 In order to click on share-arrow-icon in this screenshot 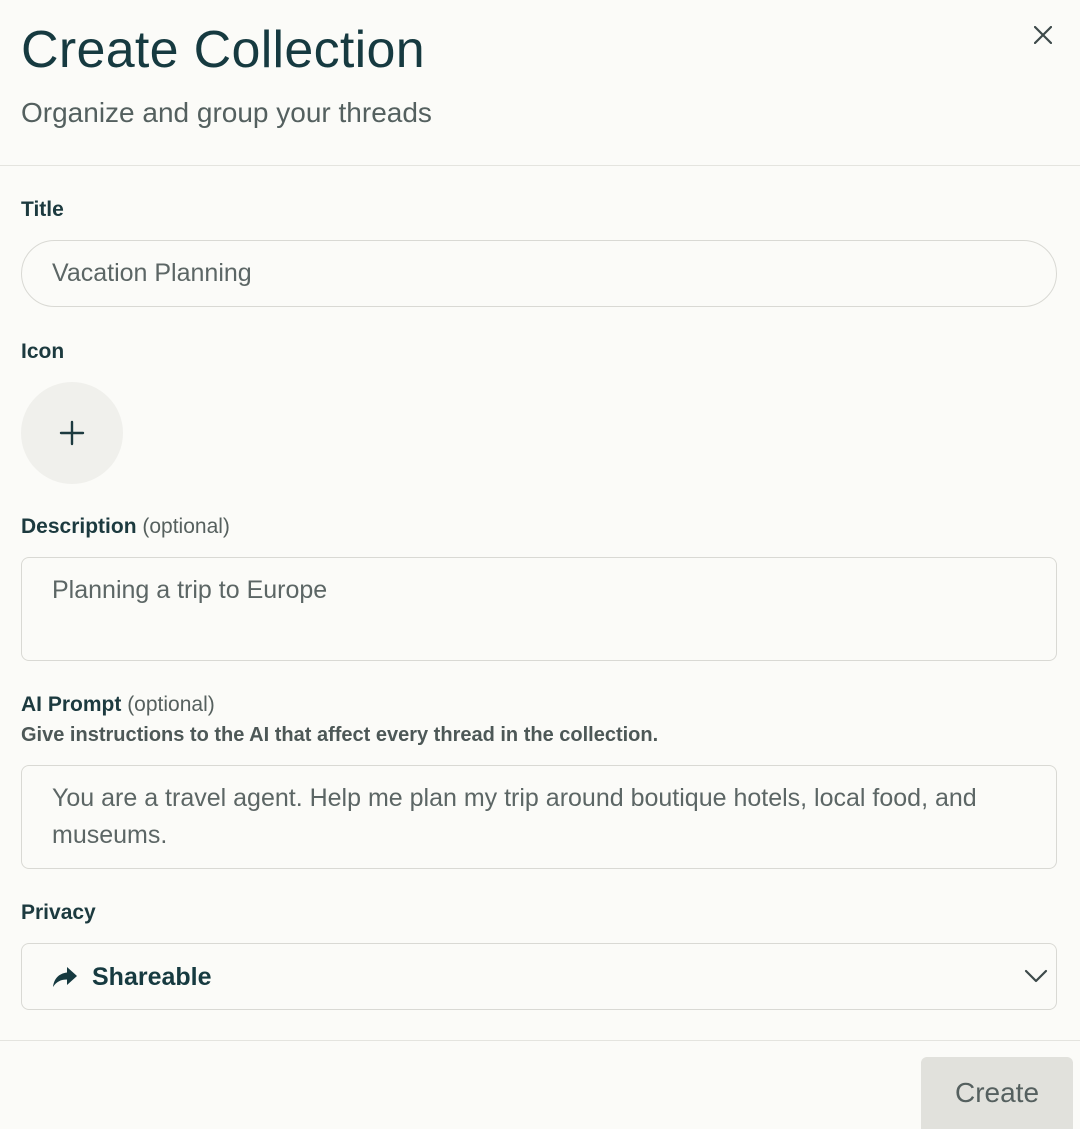, I will do `click(65, 977)`.